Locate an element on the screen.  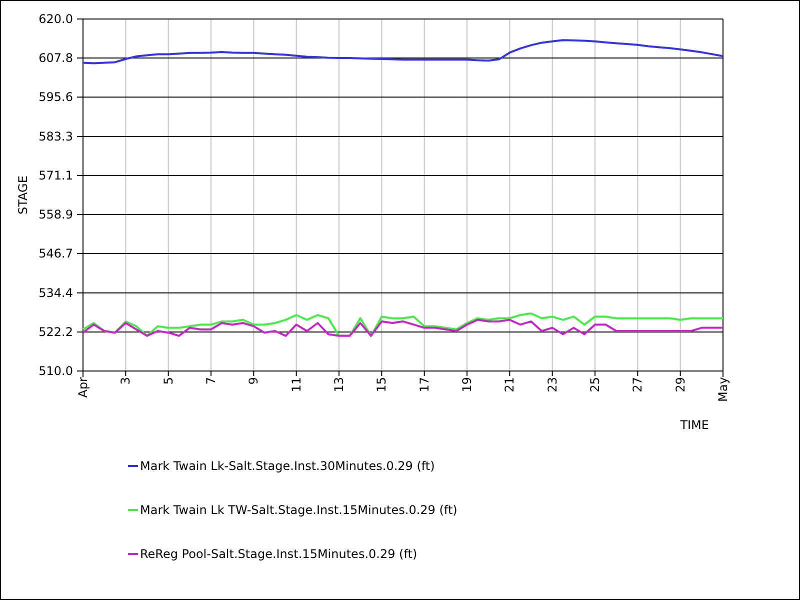
x-tick-label: 23 is located at coordinates (552, 384).